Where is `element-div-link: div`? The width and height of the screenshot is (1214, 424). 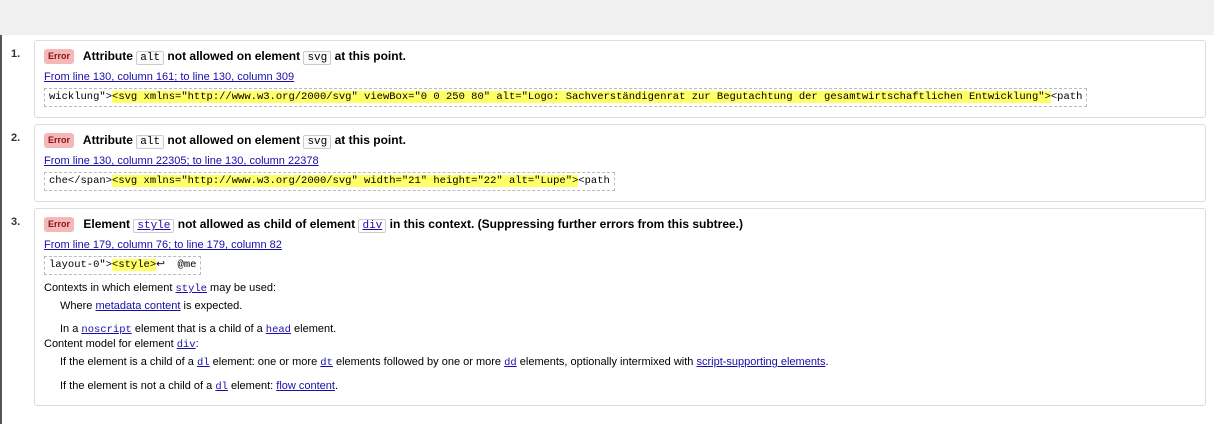 element-div-link: div is located at coordinates (372, 226).